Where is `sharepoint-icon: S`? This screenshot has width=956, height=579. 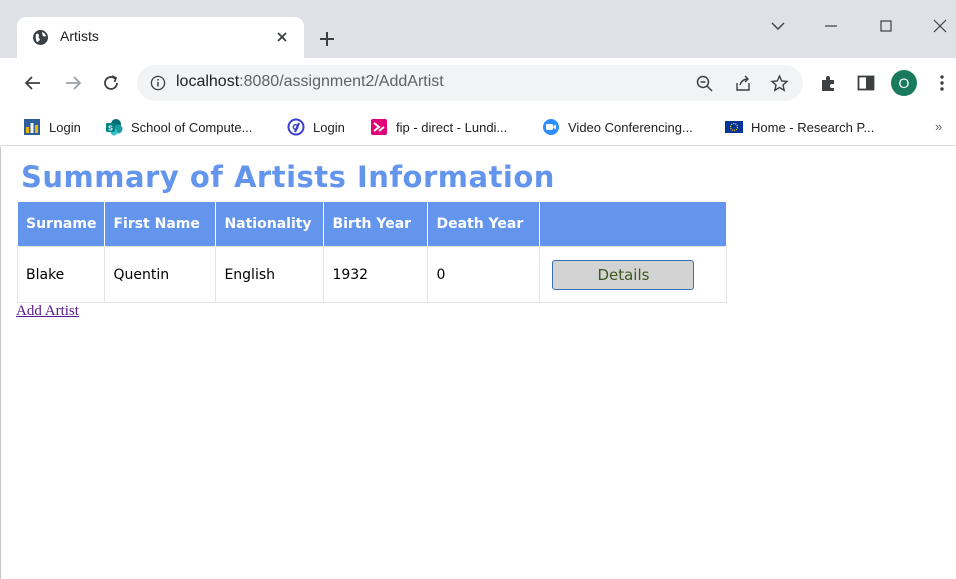 sharepoint-icon: S is located at coordinates (114, 127).